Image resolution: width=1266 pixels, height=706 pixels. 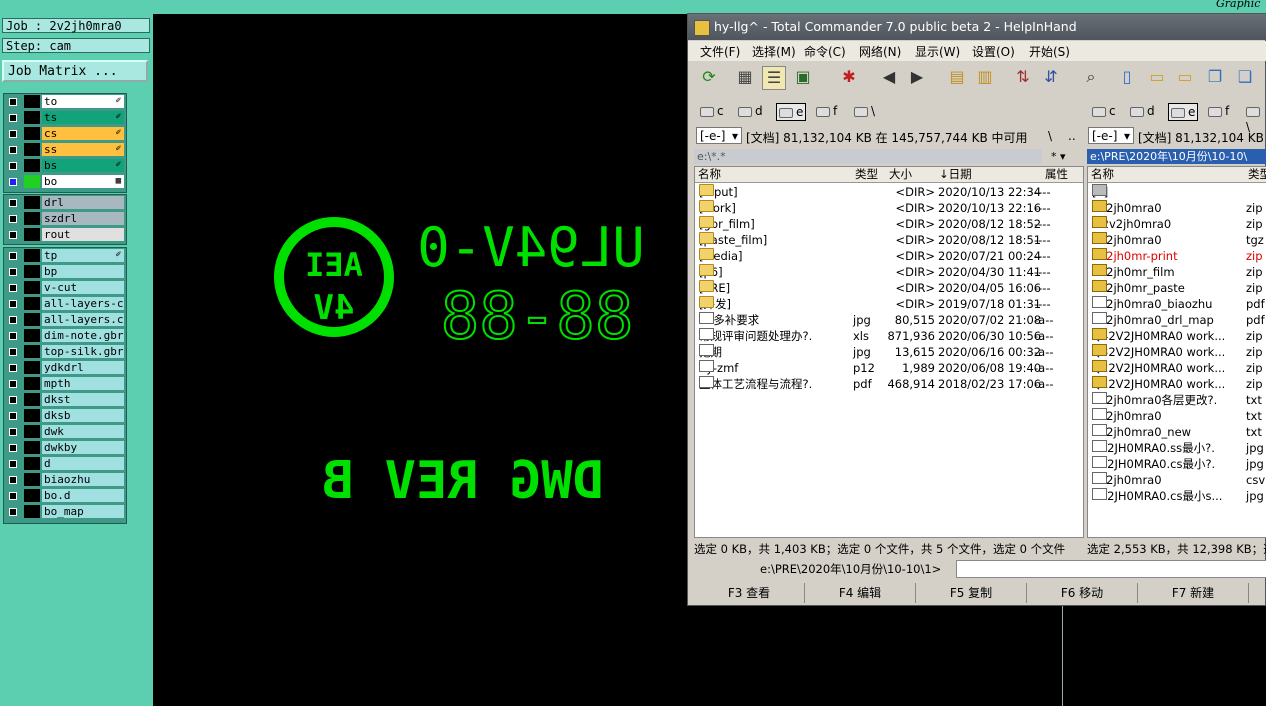 I want to click on layer-name: v-cut, so click(x=83, y=287).